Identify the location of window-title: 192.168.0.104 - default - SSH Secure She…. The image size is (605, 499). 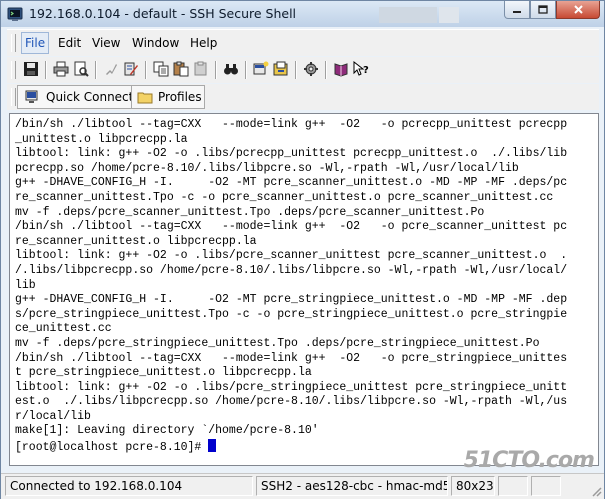
(163, 13).